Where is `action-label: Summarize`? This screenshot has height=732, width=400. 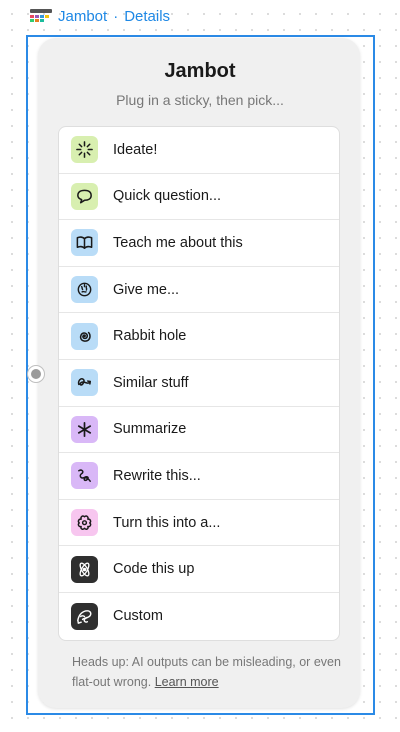
action-label: Summarize is located at coordinates (150, 429).